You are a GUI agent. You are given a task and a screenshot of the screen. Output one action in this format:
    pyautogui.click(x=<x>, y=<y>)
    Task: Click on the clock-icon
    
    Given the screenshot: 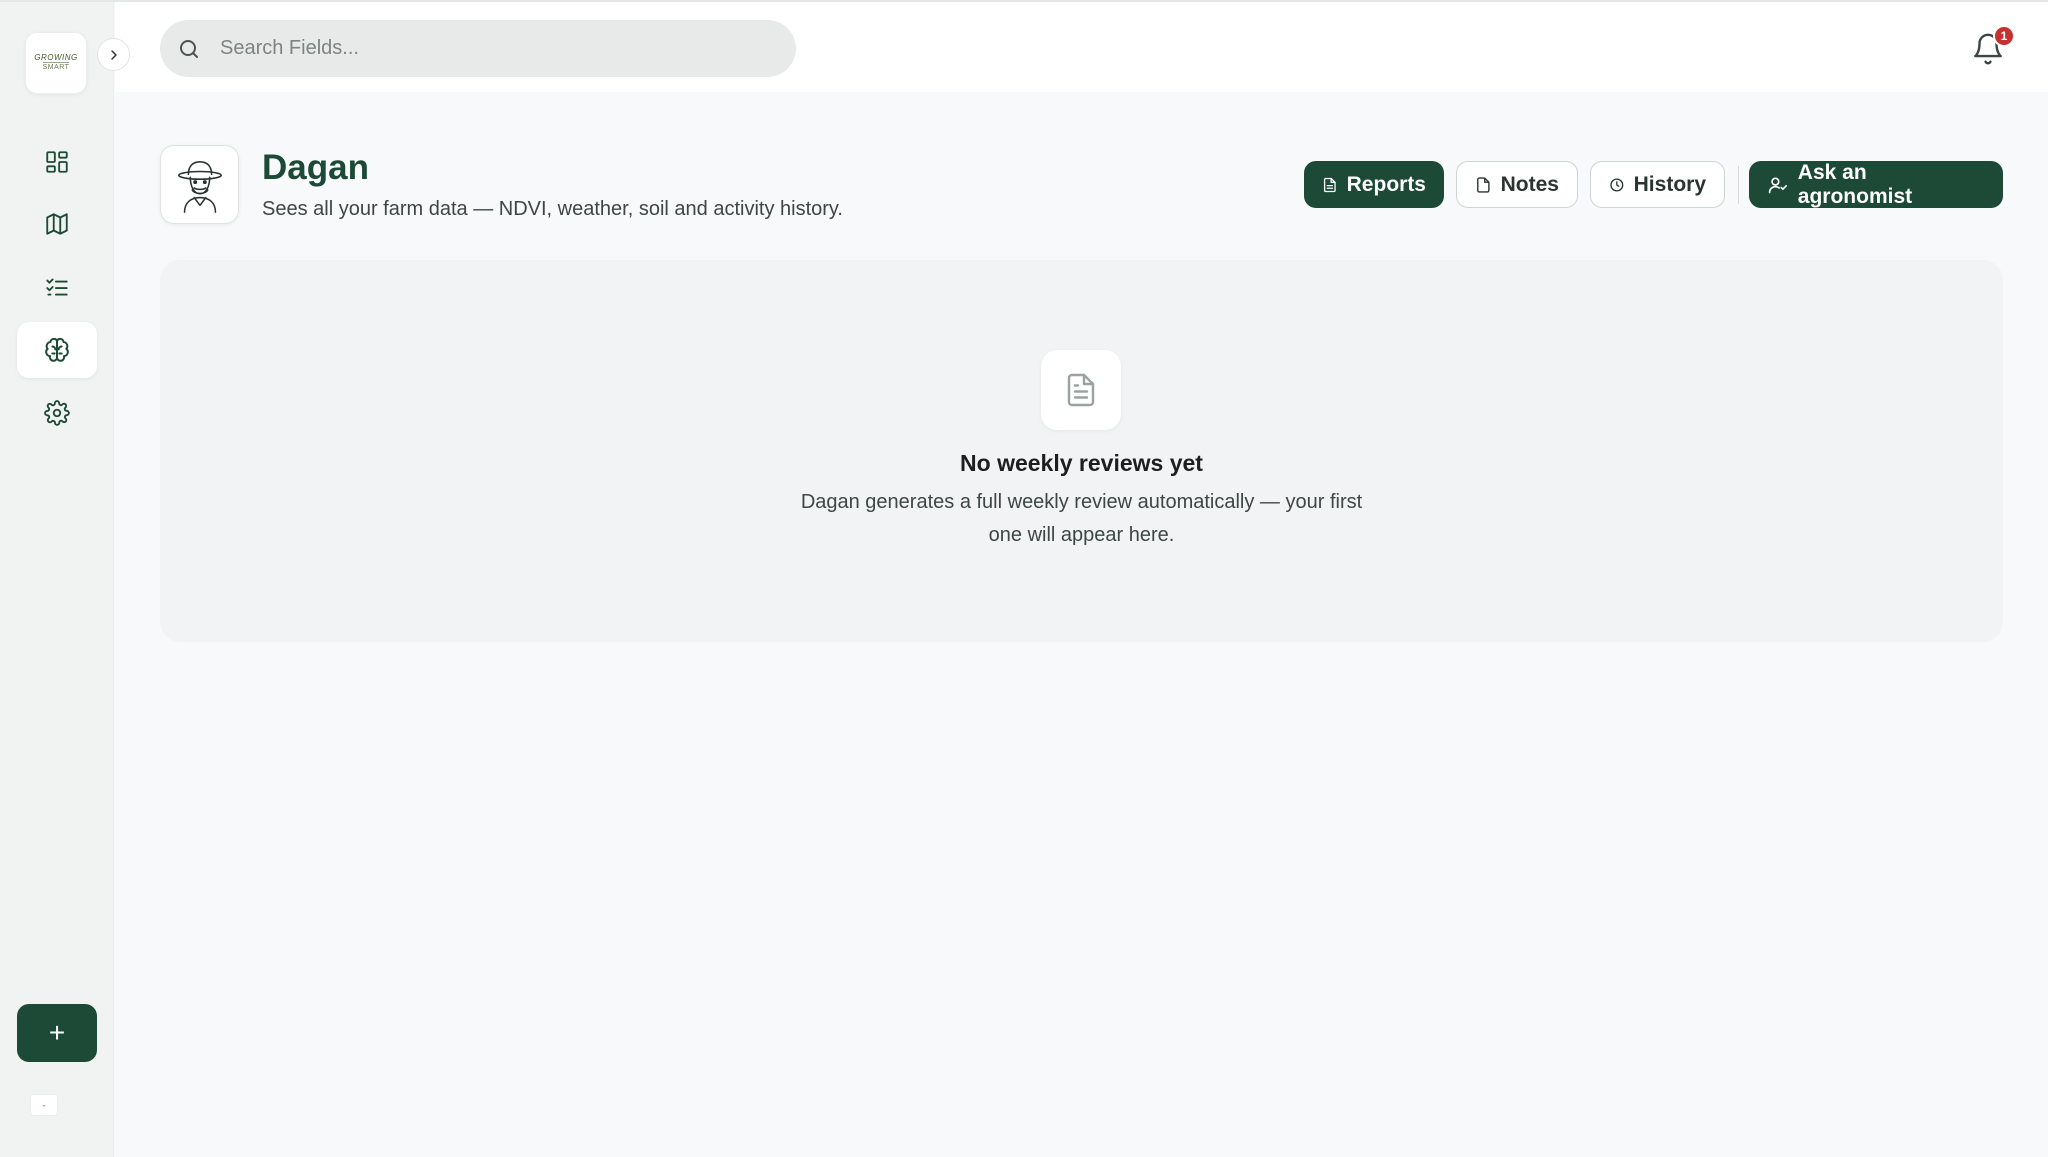 What is the action you would take?
    pyautogui.click(x=1617, y=184)
    